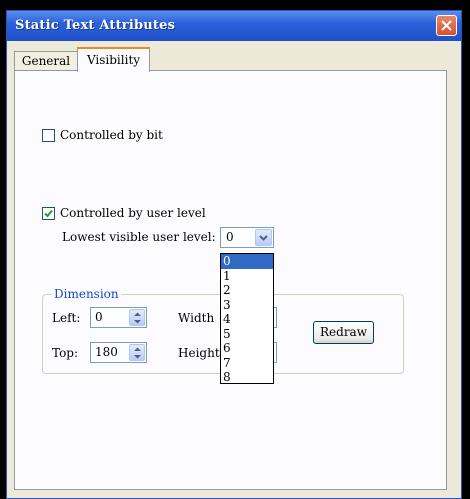 This screenshot has height=499, width=470. What do you see at coordinates (118, 317) in the screenshot?
I see `left-spinner: 0` at bounding box center [118, 317].